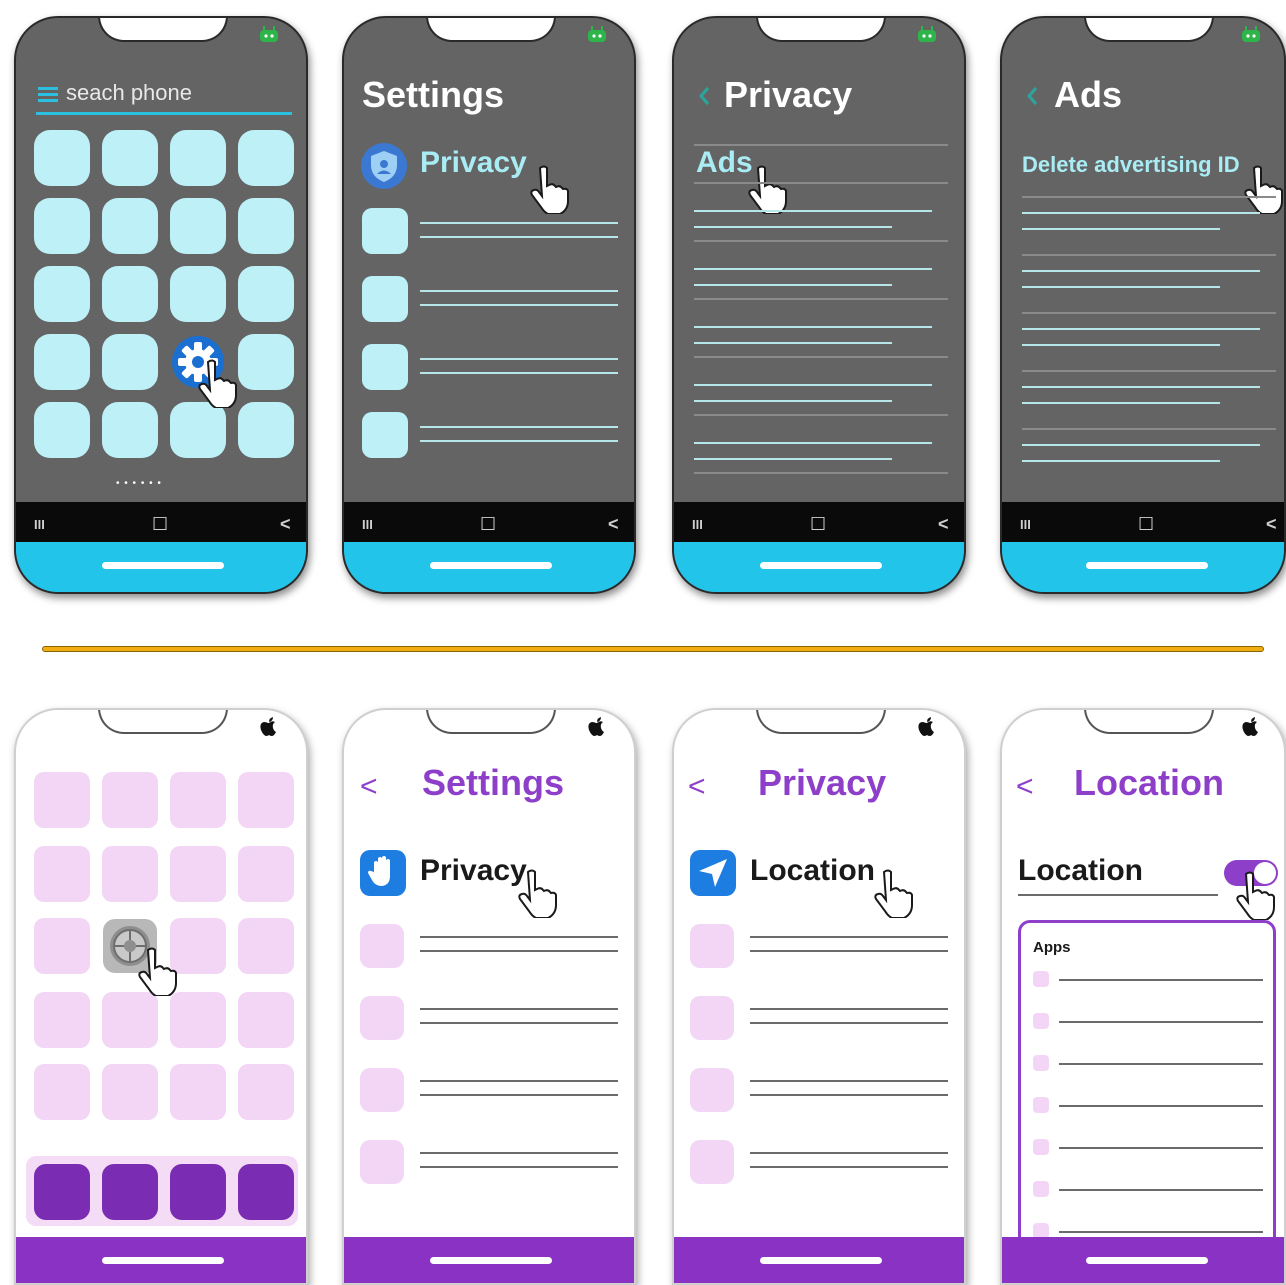 Image resolution: width=1286 pixels, height=1285 pixels. Describe the element at coordinates (1149, 782) in the screenshot. I see `page-title: Location` at that location.